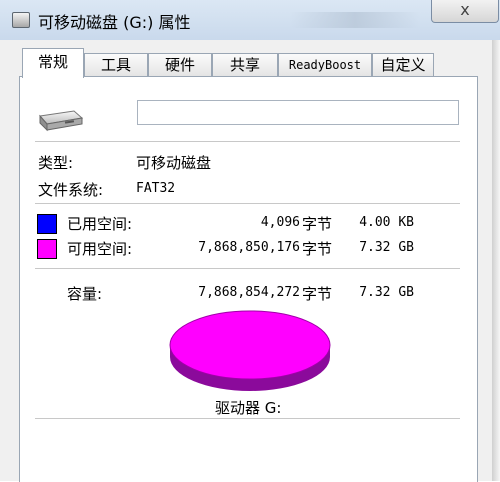  I want to click on tab-general: 常规, so click(53, 63).